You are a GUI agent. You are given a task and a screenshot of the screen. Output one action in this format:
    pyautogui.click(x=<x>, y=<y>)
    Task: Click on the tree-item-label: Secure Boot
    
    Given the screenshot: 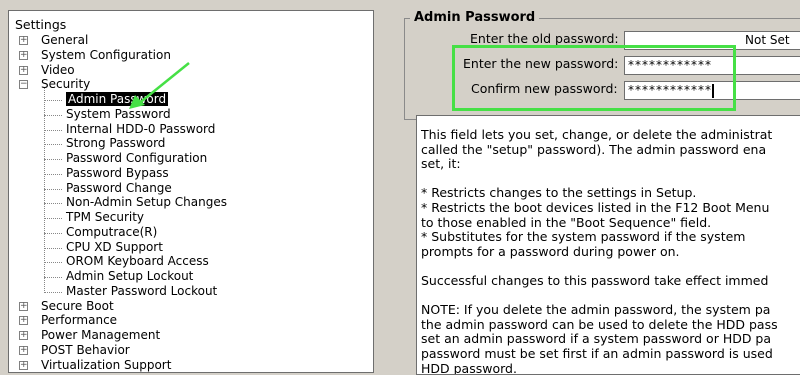 What is the action you would take?
    pyautogui.click(x=77, y=306)
    